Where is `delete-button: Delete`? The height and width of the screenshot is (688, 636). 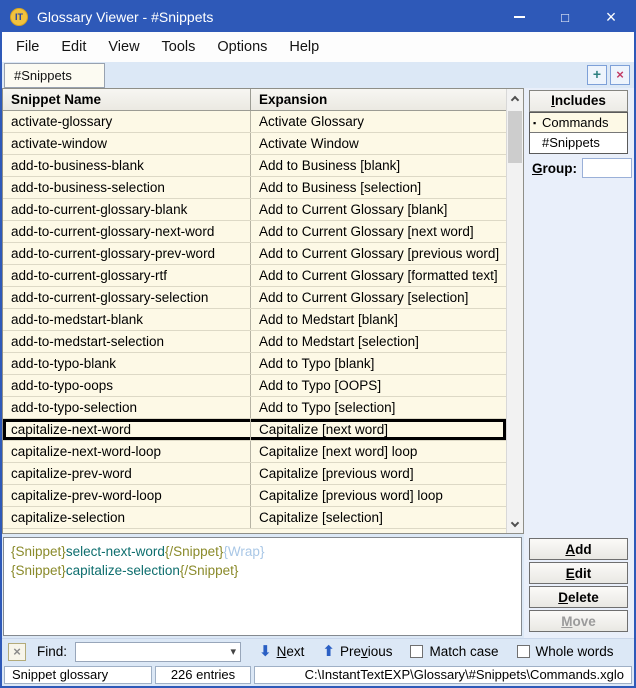 delete-button: Delete is located at coordinates (578, 597).